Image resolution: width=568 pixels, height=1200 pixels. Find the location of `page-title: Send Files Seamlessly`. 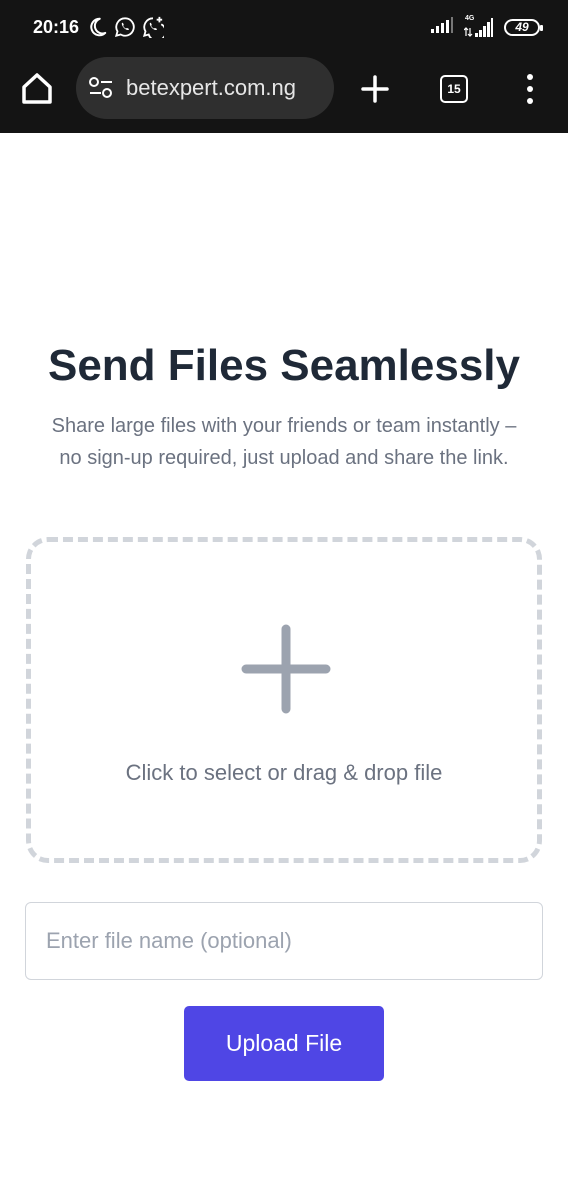

page-title: Send Files Seamlessly is located at coordinates (284, 365).